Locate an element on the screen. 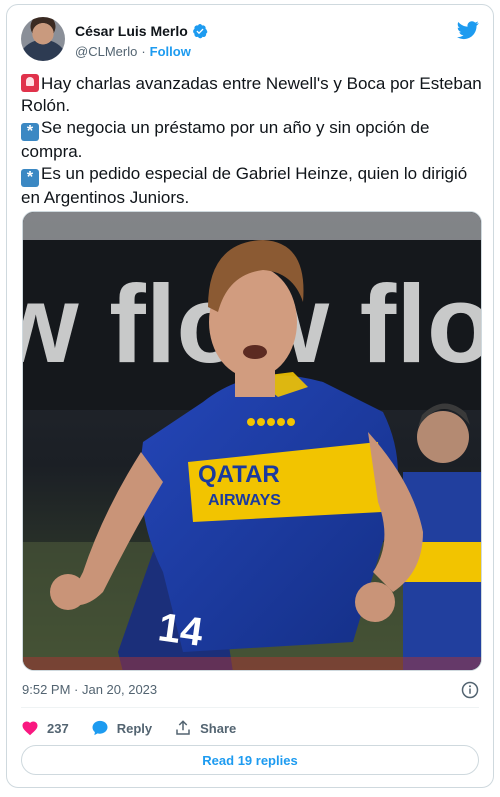 This screenshot has width=500, height=797. shirt-sponsor-line1: QATAR is located at coordinates (239, 474).